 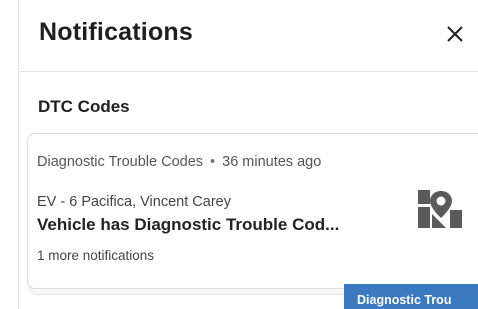 What do you see at coordinates (120, 162) in the screenshot?
I see `notification-category: Diagnostic Trouble Codes` at bounding box center [120, 162].